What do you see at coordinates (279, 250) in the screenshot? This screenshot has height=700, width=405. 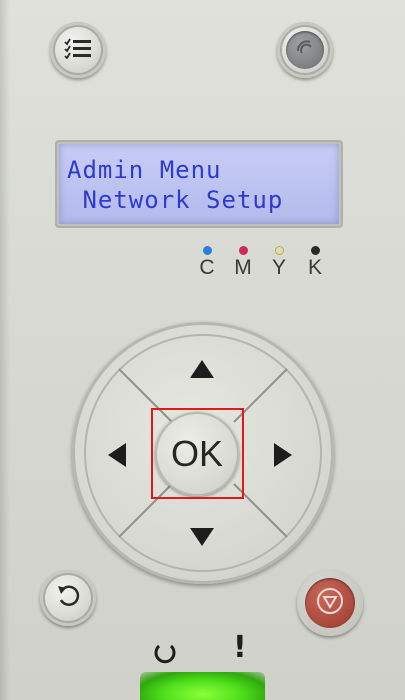 I see `ink-dot-y` at bounding box center [279, 250].